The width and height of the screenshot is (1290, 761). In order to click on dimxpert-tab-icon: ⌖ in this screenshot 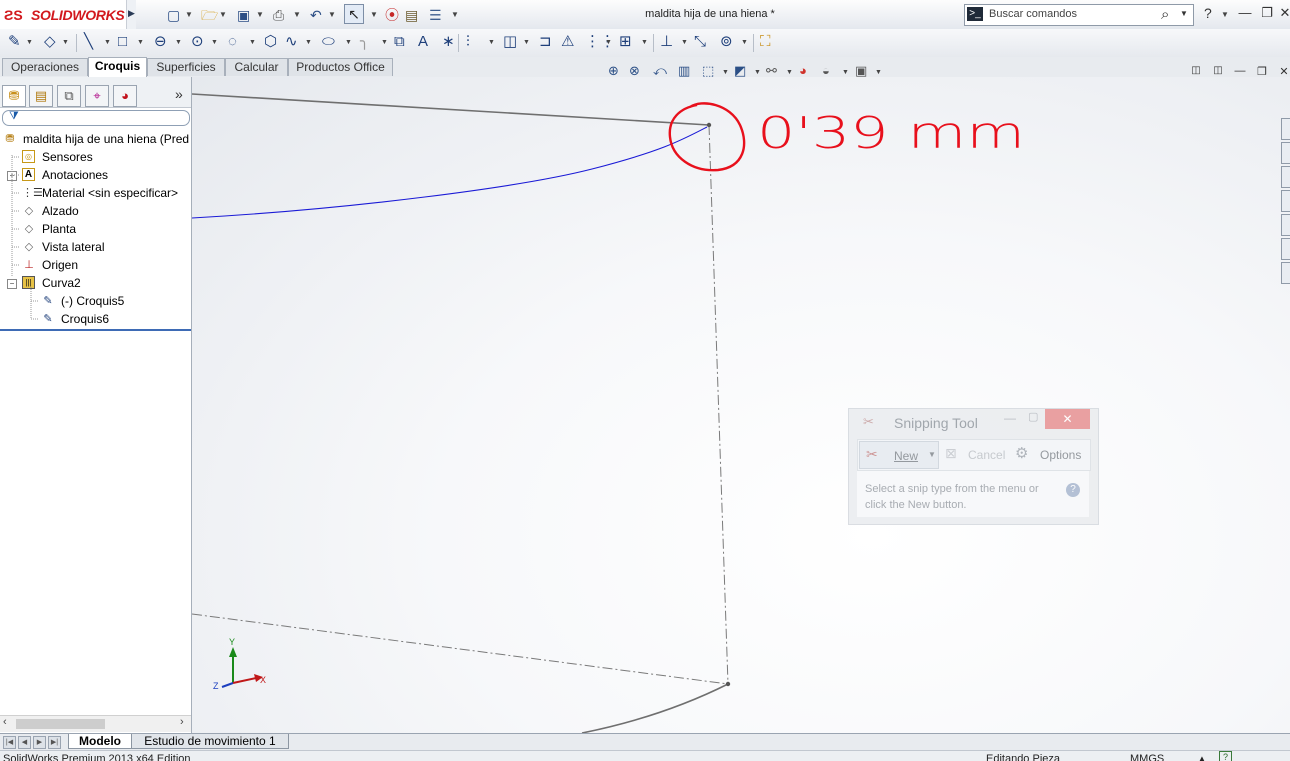, I will do `click(97, 96)`.